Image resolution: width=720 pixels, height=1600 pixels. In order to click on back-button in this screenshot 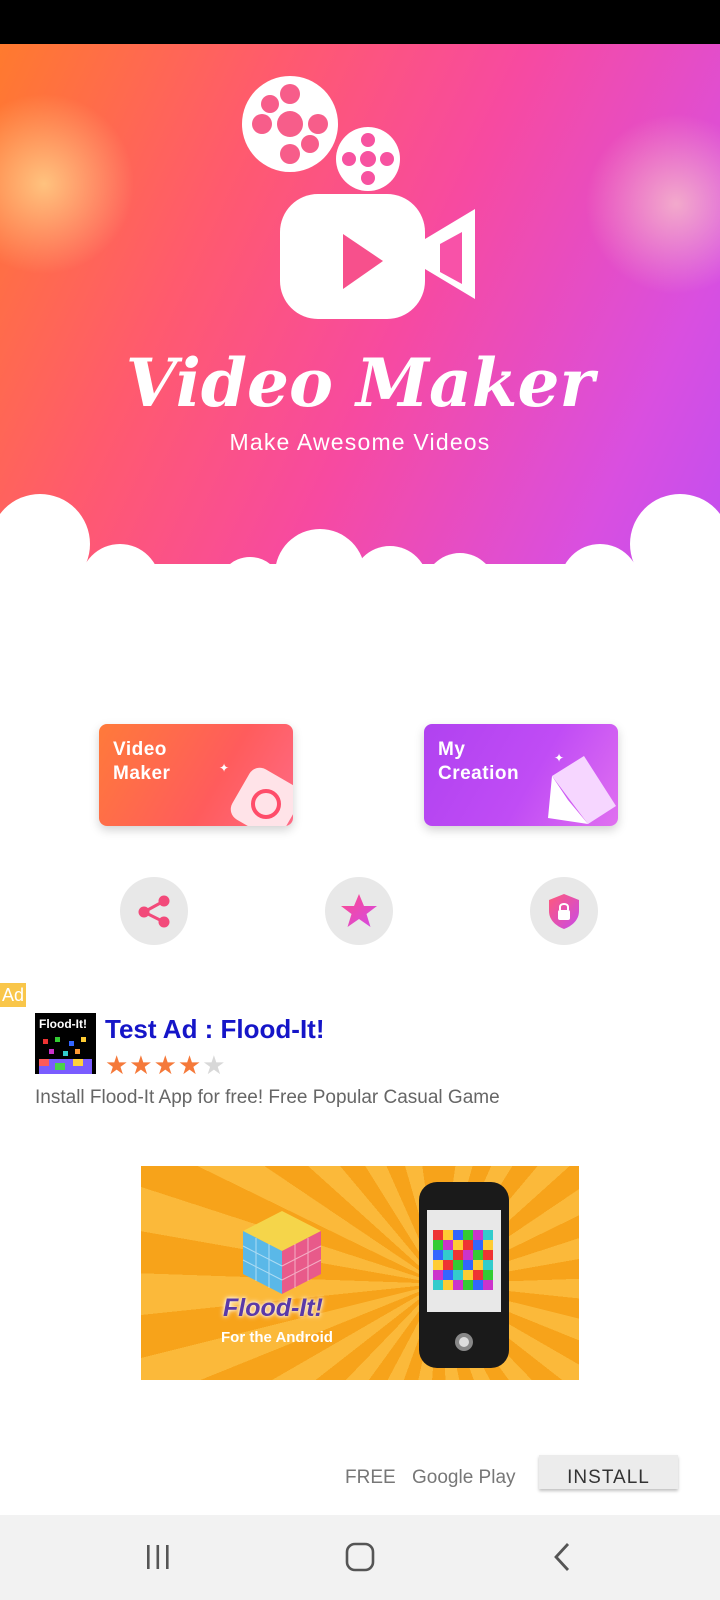, I will do `click(562, 1557)`.